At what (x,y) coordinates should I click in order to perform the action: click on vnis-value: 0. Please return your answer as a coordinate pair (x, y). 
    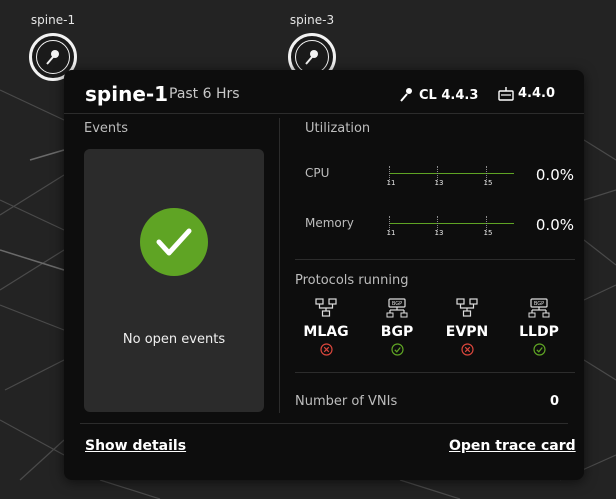
    Looking at the image, I should click on (555, 401).